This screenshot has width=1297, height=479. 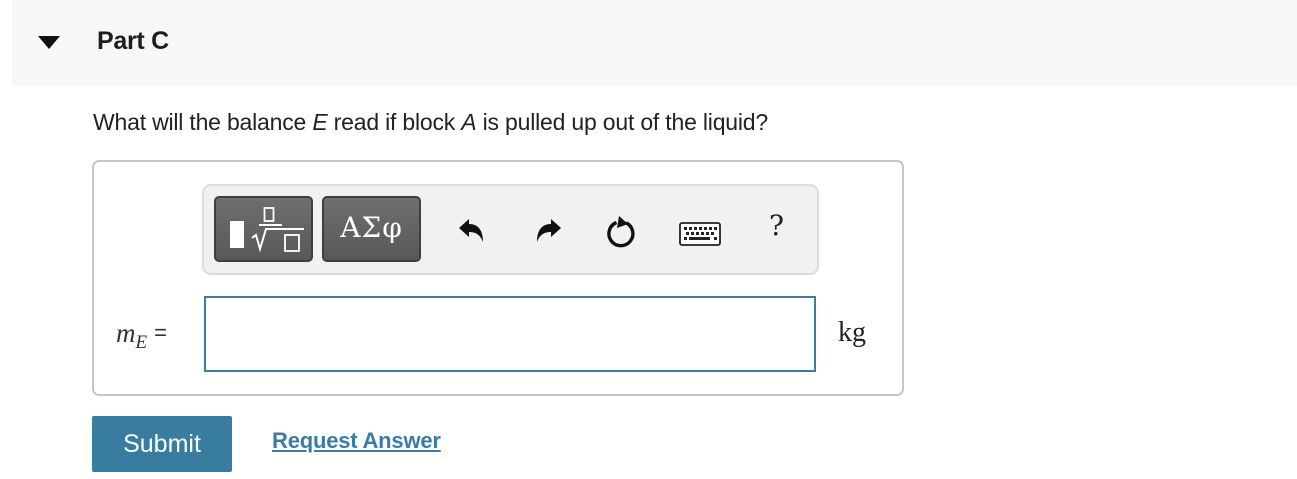 I want to click on symbols-label: ΑΣφ, so click(x=371, y=227).